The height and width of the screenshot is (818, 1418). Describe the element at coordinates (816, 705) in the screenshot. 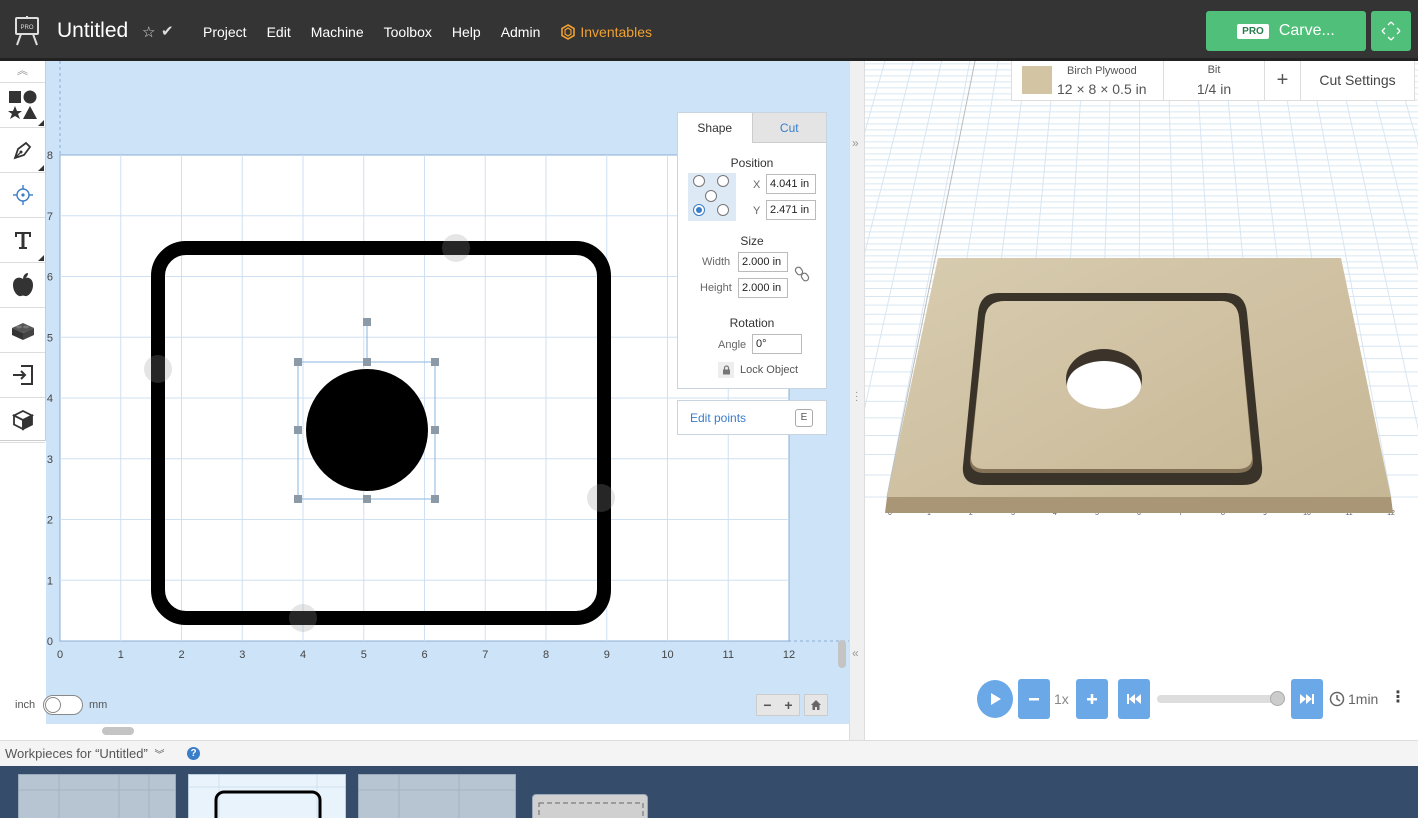

I see `home-view-button` at that location.